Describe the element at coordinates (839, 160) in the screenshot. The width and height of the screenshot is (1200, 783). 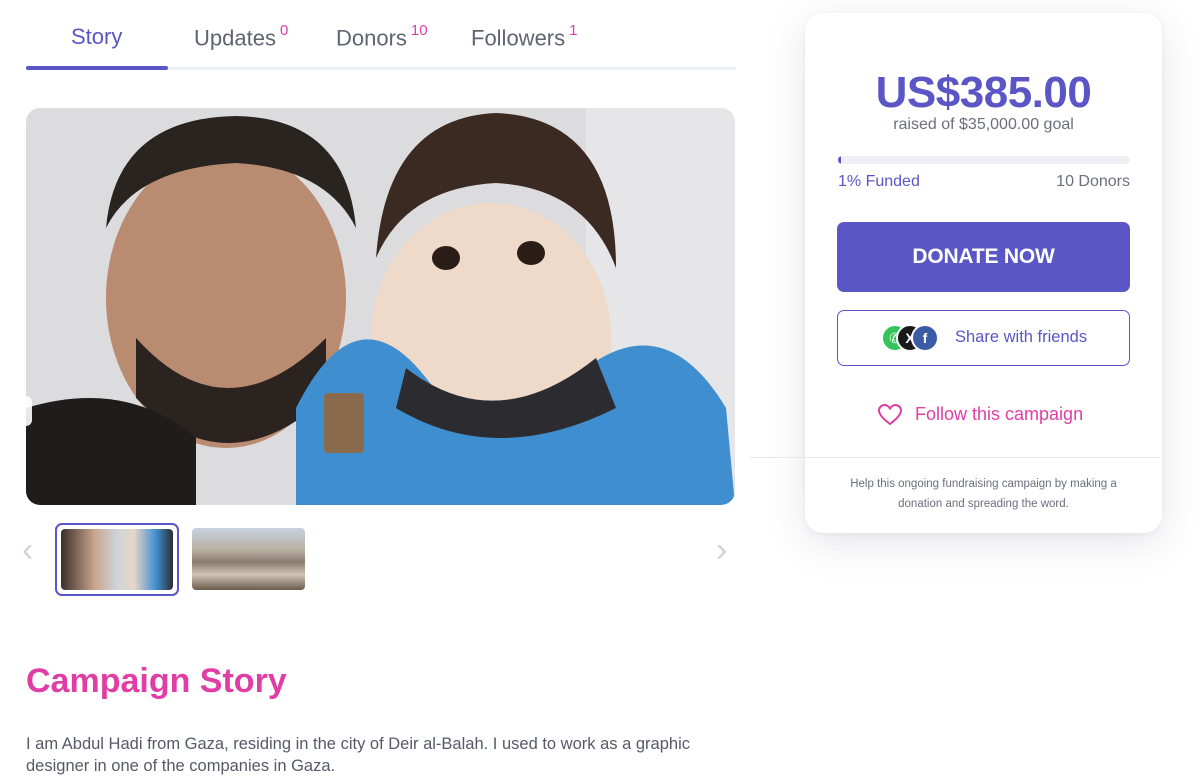
I see `funding-progress-fill` at that location.